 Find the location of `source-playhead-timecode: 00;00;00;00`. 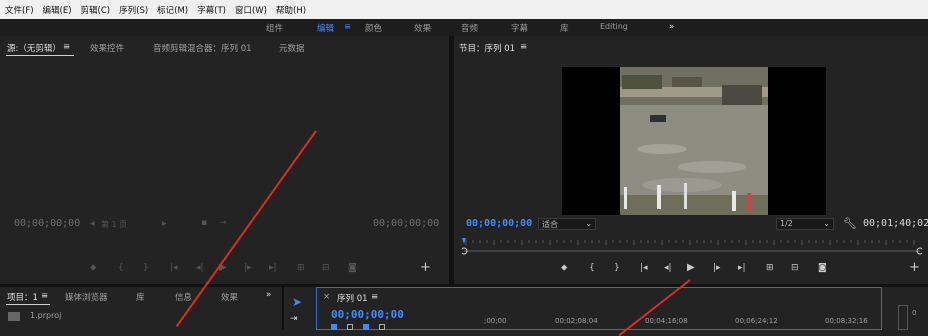

source-playhead-timecode: 00;00;00;00 is located at coordinates (47, 223).